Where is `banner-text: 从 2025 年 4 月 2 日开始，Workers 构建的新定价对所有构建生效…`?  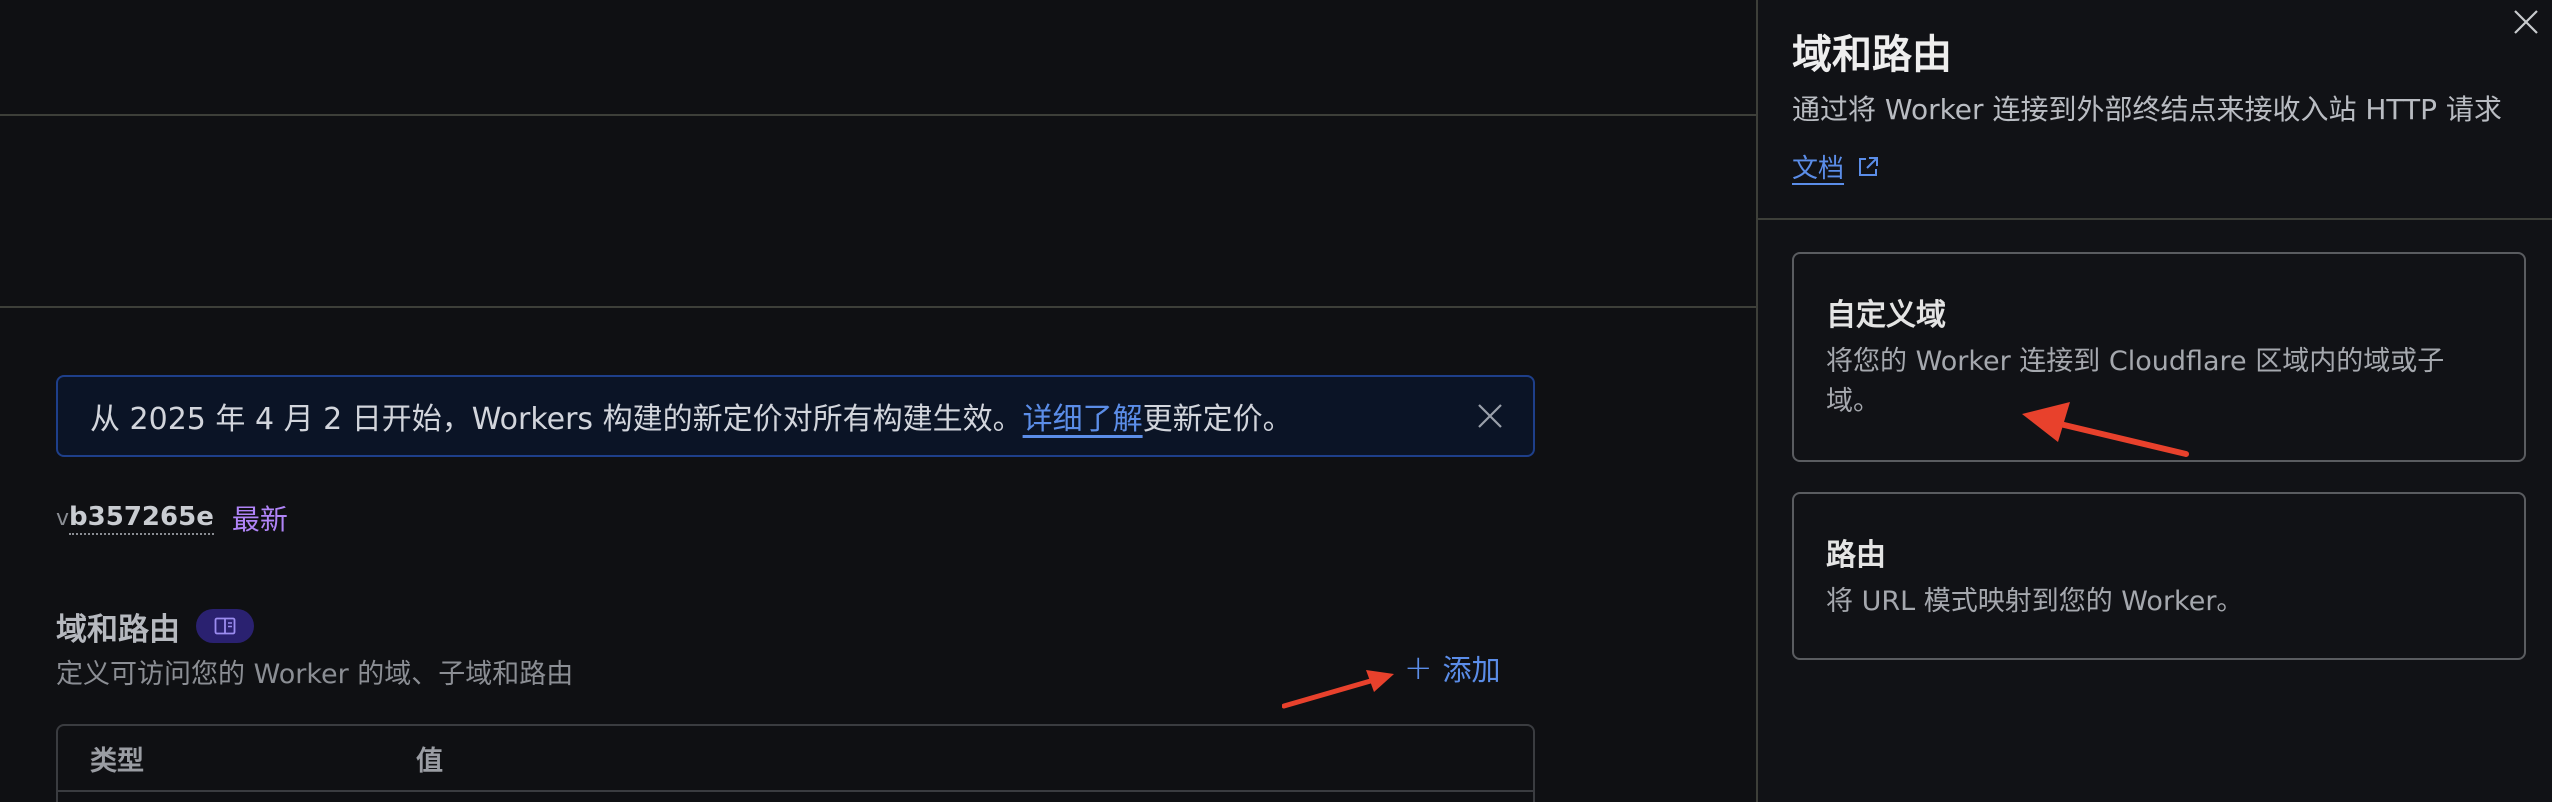
banner-text: 从 2025 年 4 月 2 日开始，Workers 构建的新定价对所有构建生效… is located at coordinates (556, 419).